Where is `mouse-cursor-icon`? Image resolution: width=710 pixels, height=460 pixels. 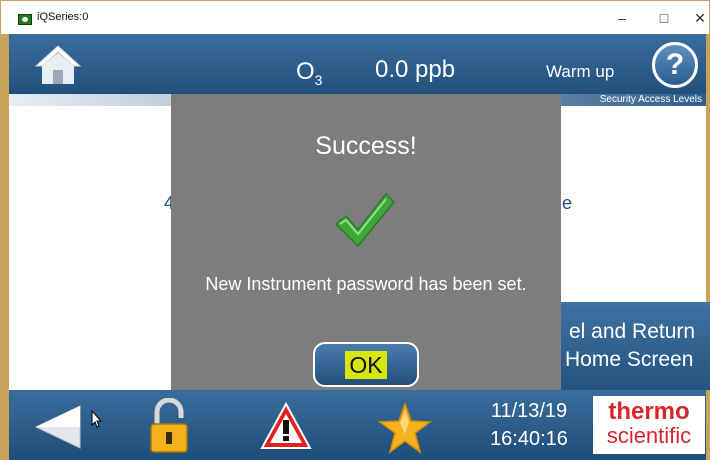
mouse-cursor-icon is located at coordinates (97, 419).